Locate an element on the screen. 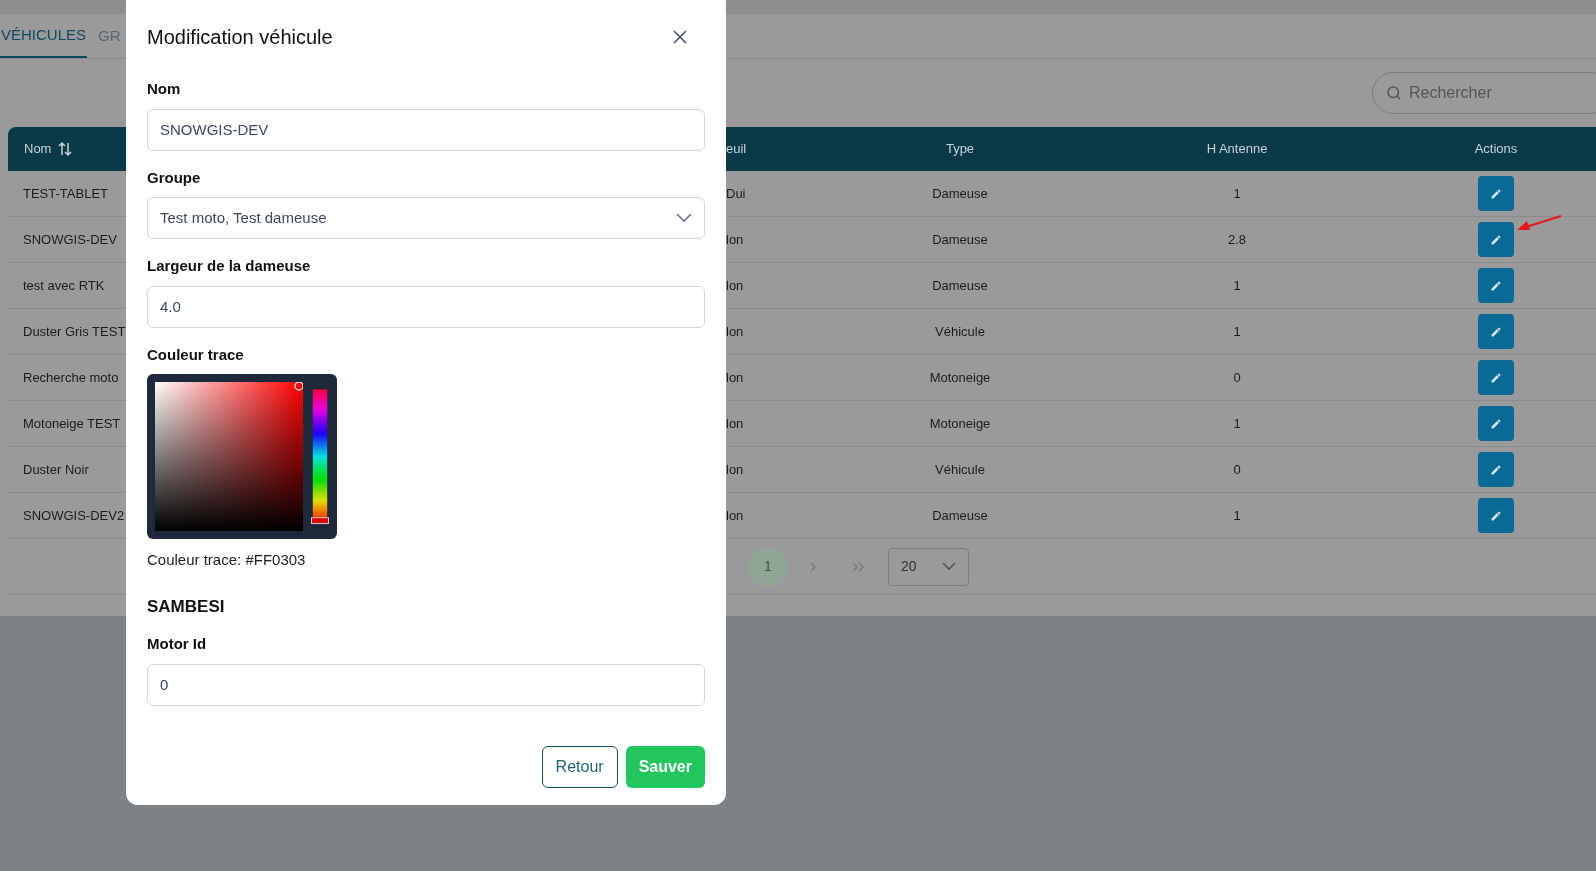 This screenshot has height=871, width=1596. back-button: Retour is located at coordinates (579, 766).